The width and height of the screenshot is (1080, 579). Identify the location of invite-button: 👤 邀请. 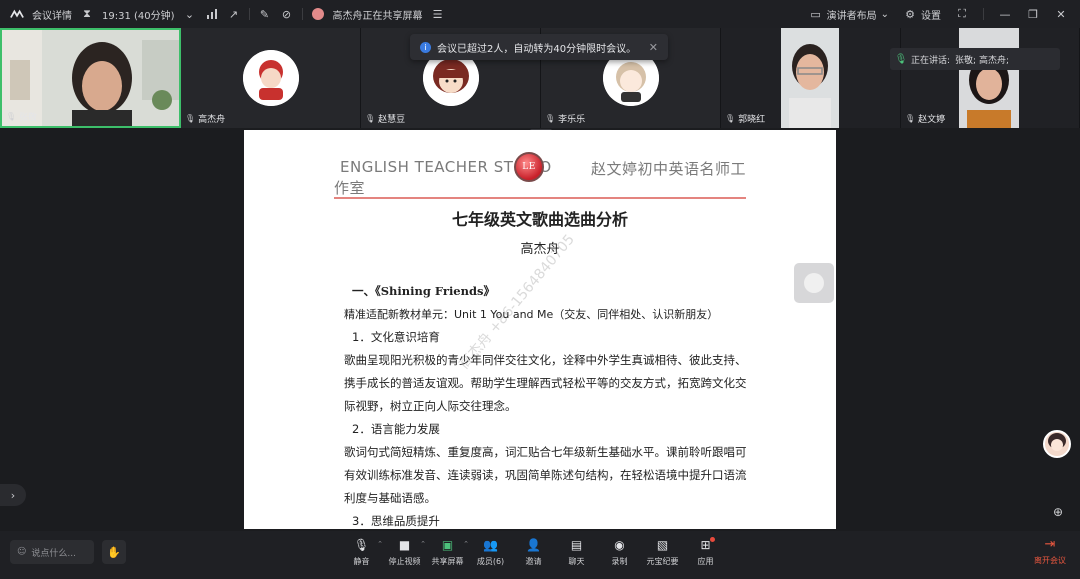
(533, 552).